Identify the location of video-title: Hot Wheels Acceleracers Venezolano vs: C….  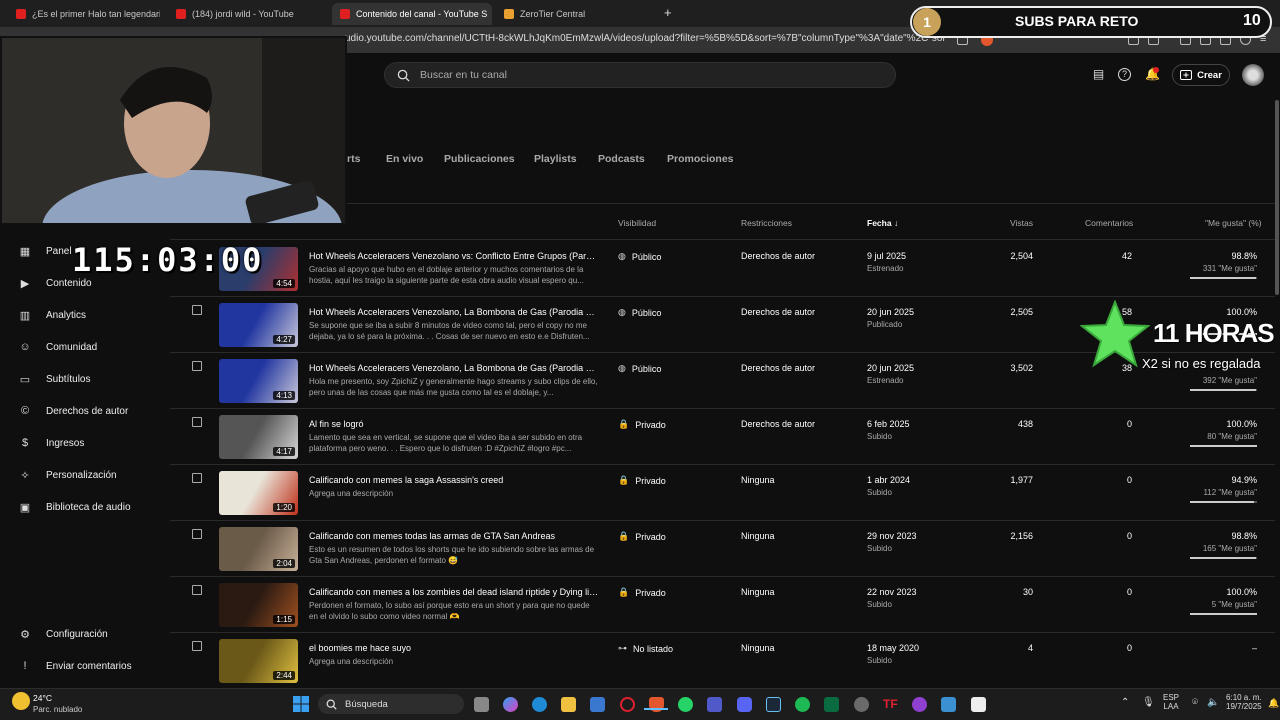
(454, 256).